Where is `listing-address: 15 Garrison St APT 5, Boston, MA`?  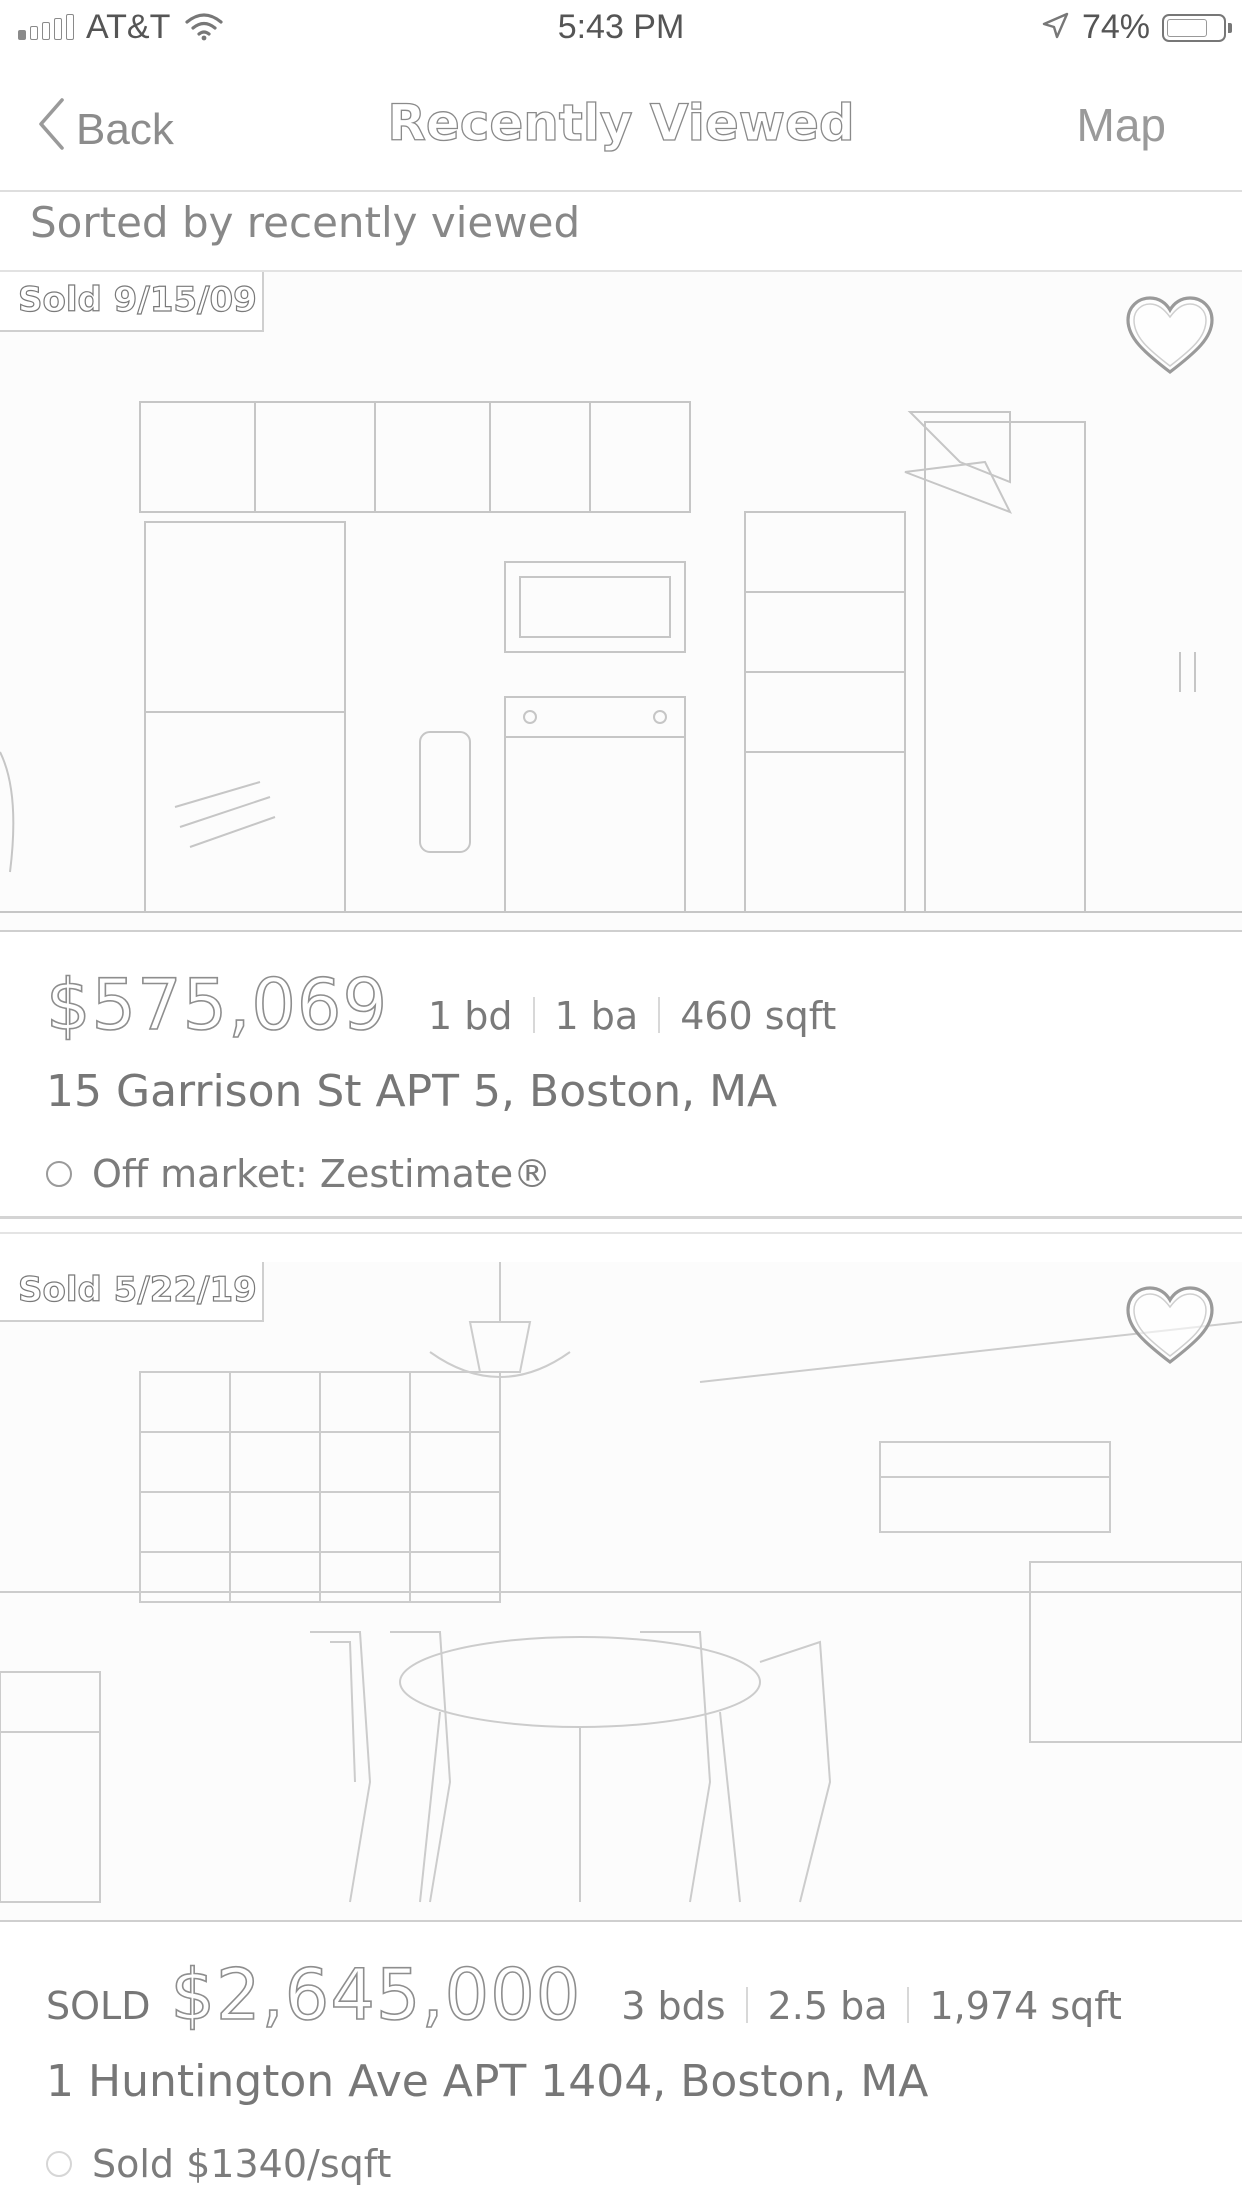 listing-address: 15 Garrison St APT 5, Boston, MA is located at coordinates (412, 1091).